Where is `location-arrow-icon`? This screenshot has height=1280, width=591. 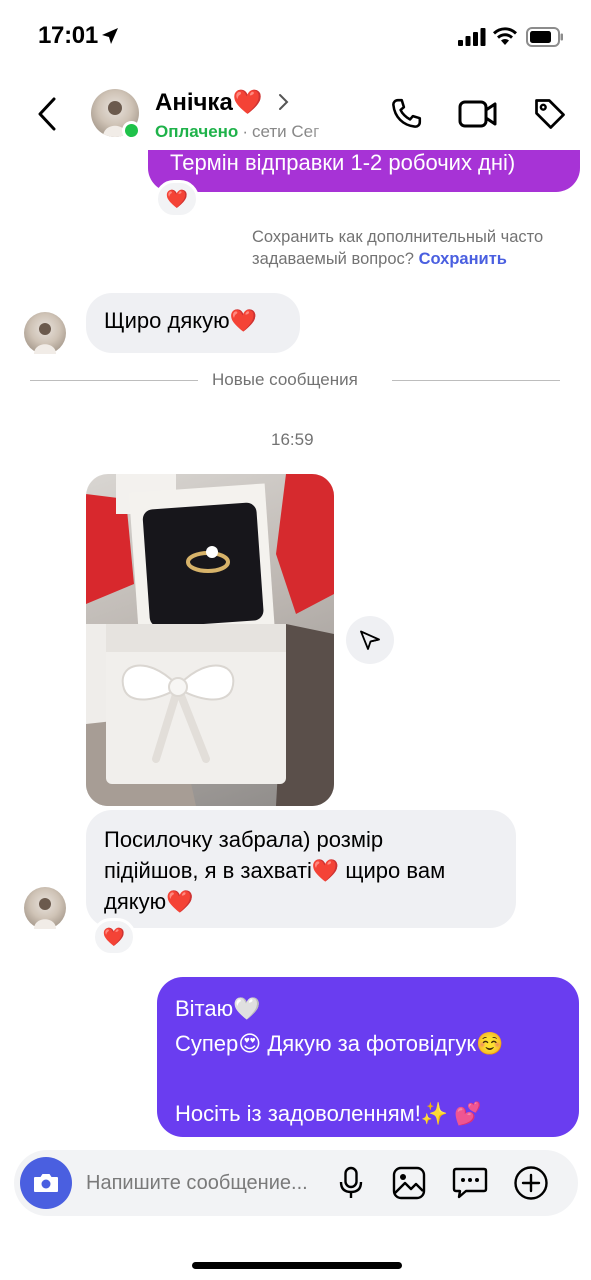
location-arrow-icon is located at coordinates (110, 36).